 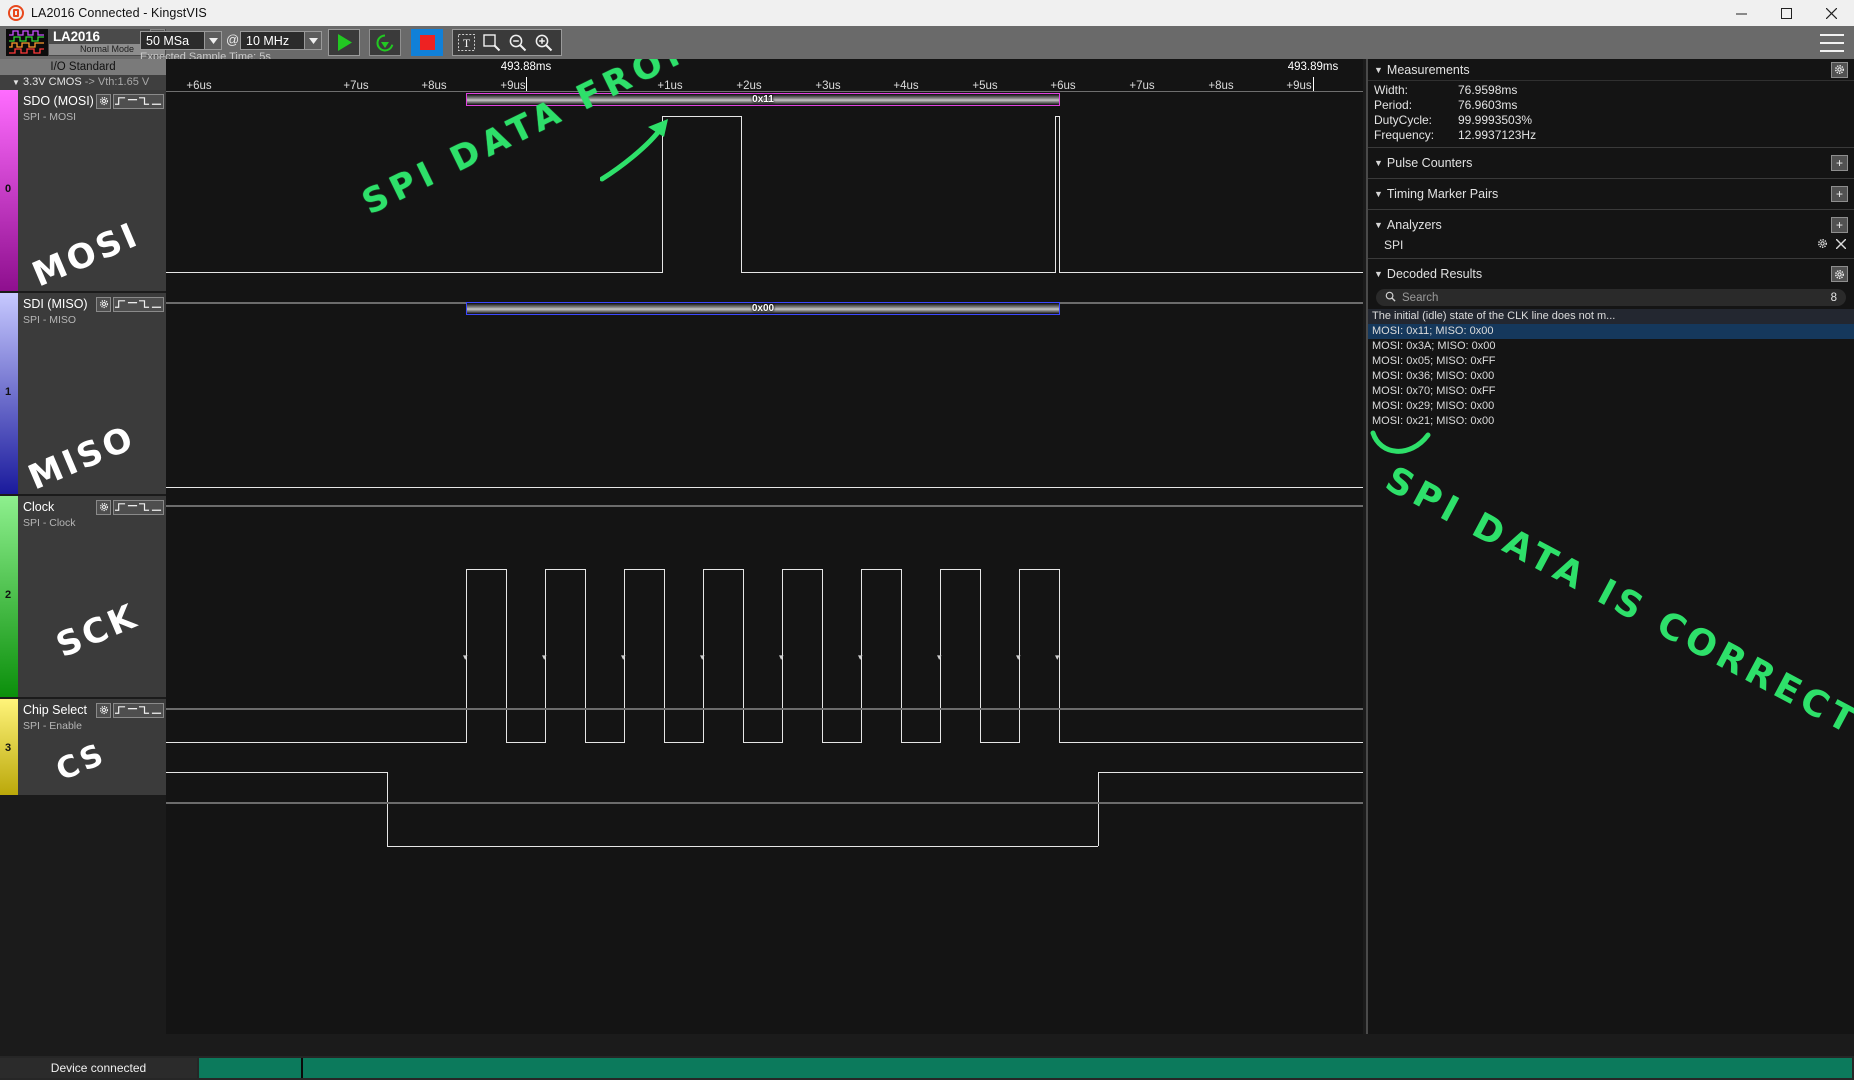 I want to click on loop-icon, so click(x=385, y=42).